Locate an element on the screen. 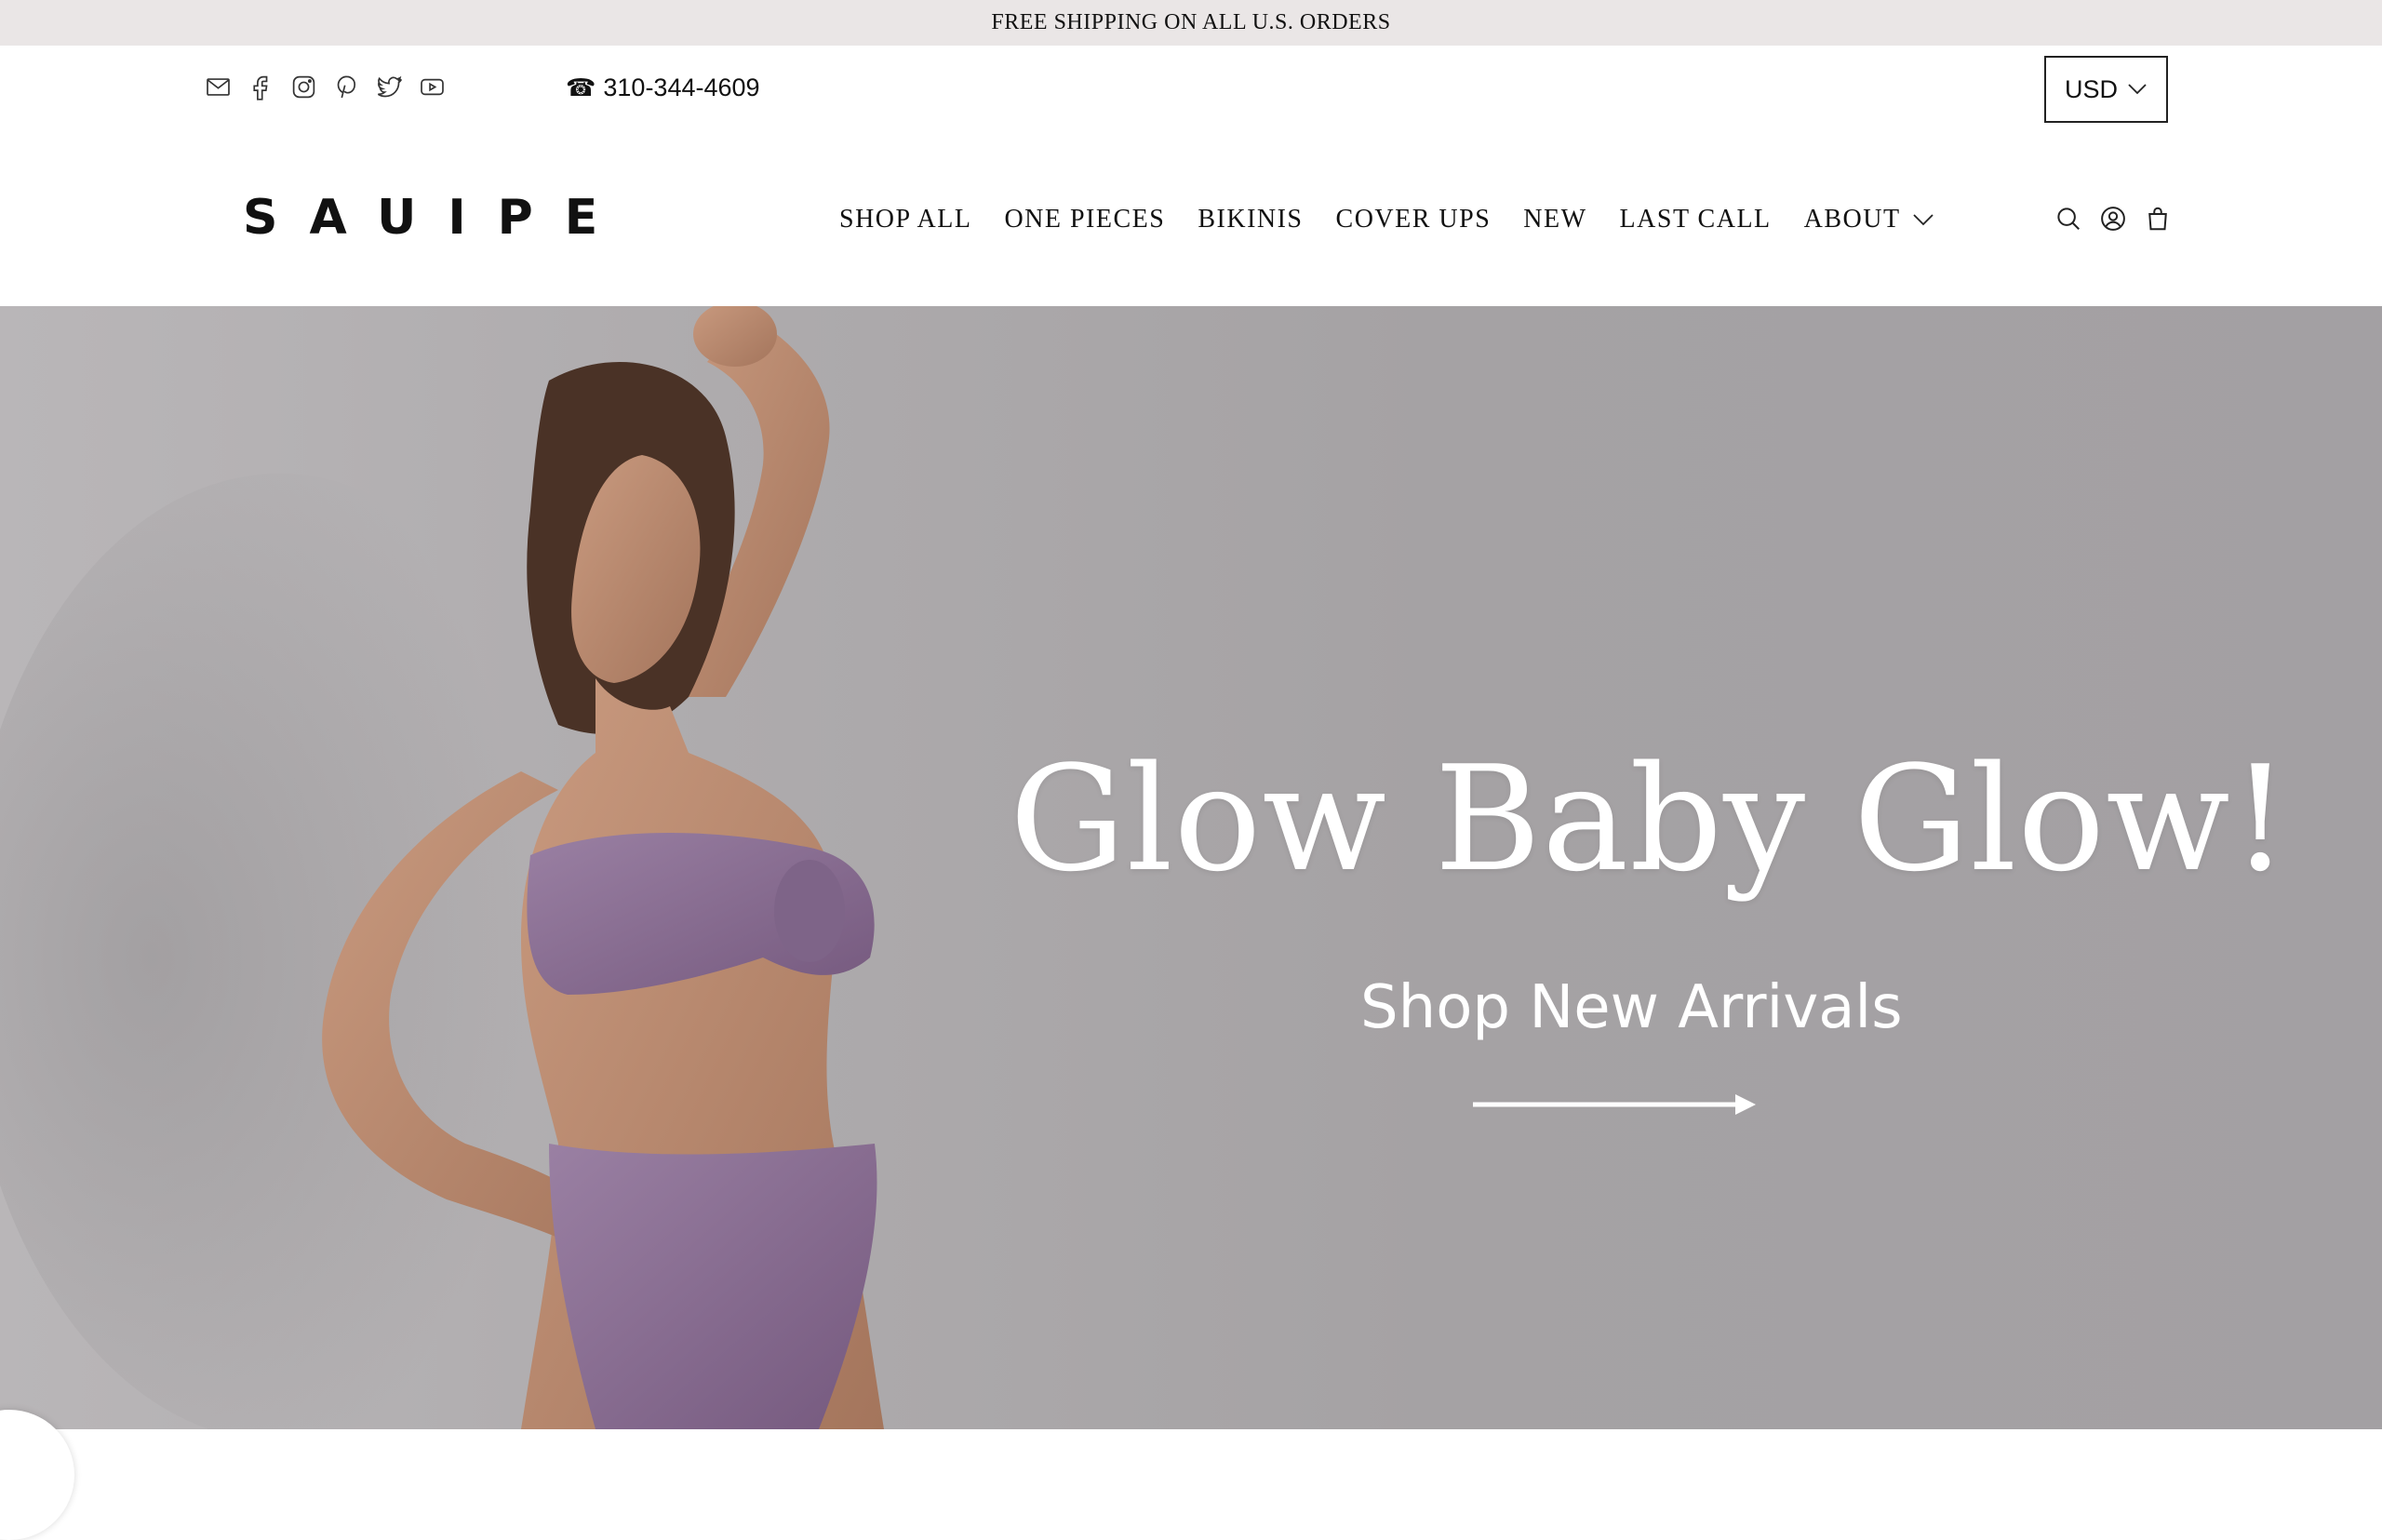  nav-item-shop-all: SHOP ALL is located at coordinates (905, 219).